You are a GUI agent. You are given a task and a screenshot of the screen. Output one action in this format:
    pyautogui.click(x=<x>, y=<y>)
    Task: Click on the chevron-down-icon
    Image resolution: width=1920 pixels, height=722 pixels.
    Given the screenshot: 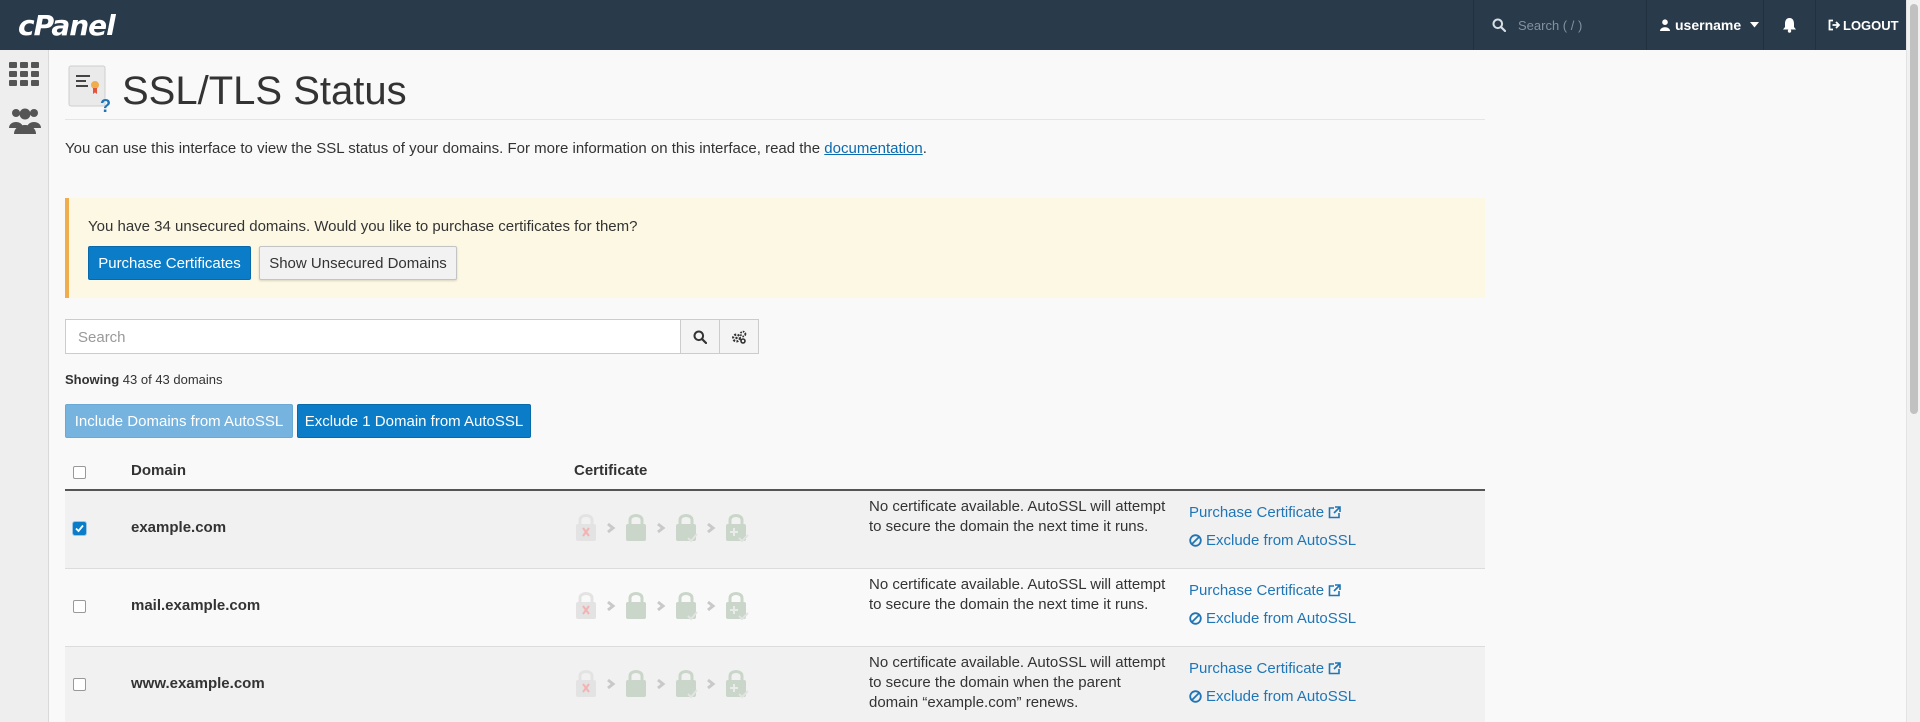 What is the action you would take?
    pyautogui.click(x=1755, y=25)
    